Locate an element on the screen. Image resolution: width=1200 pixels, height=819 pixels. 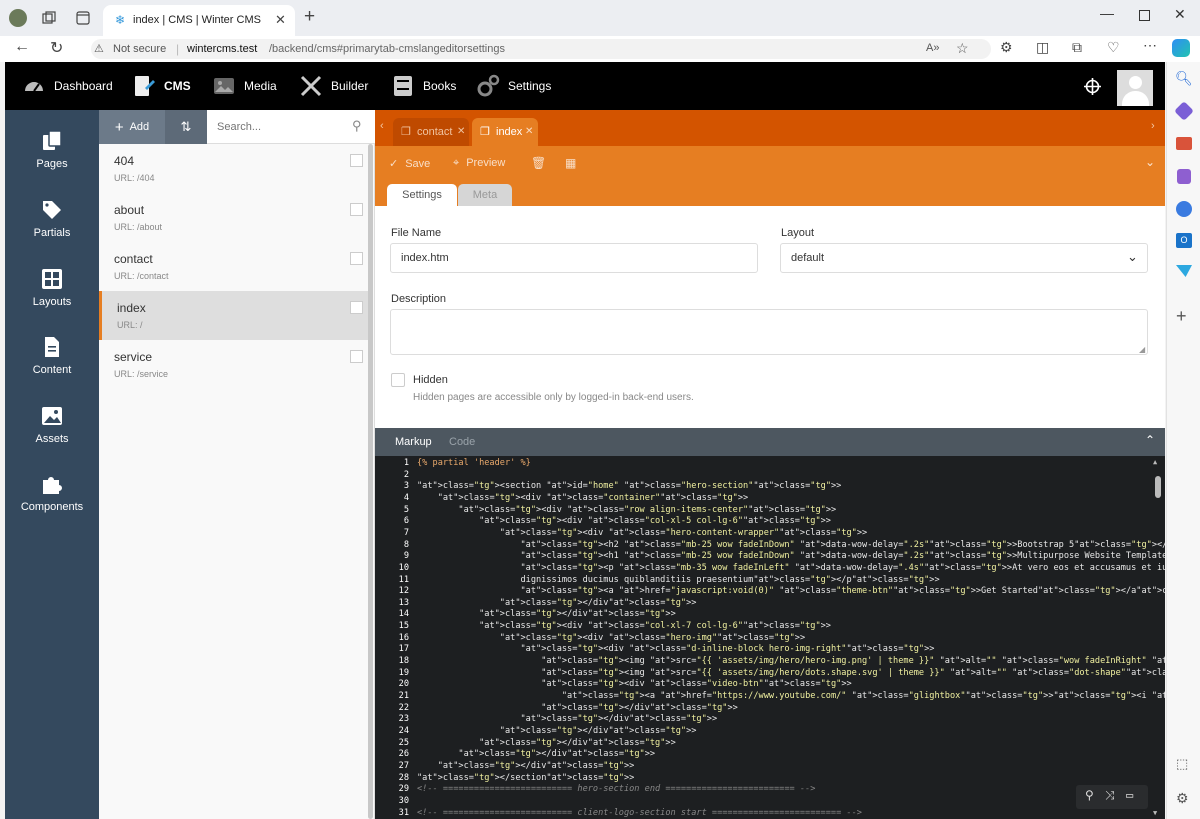
tabs-left-arrow-icon: ‹ is located at coordinates (382, 126).